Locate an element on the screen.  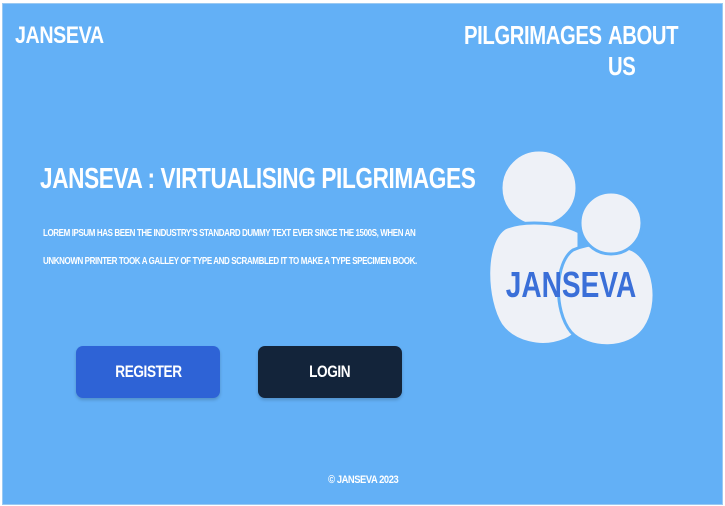
nav-pilgrimages-link: PILGRIMAGES is located at coordinates (533, 35).